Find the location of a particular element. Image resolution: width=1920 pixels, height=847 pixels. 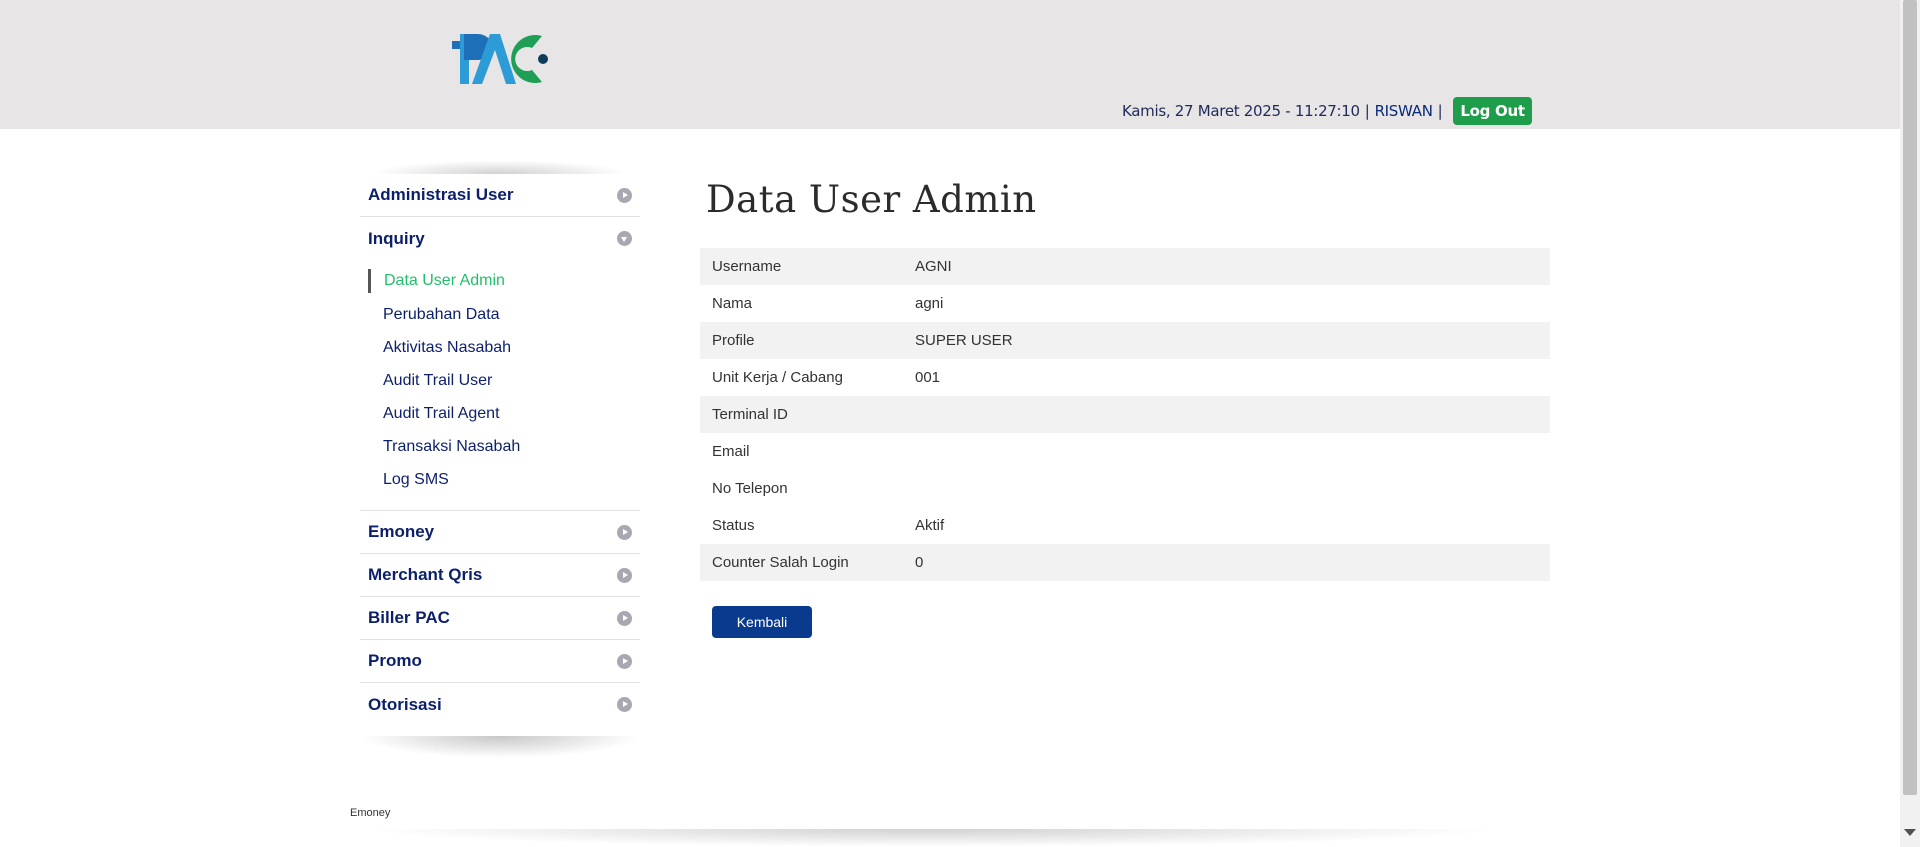

menu-label: Merchant Qris is located at coordinates (425, 574).